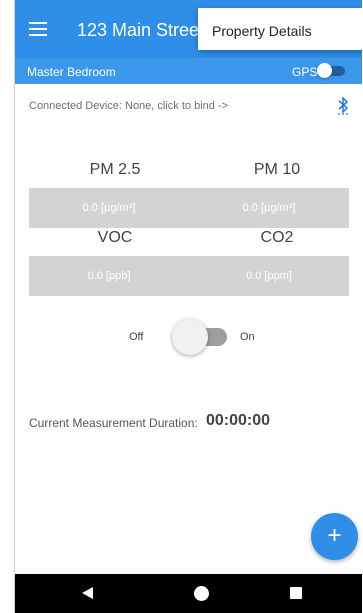 The width and height of the screenshot is (363, 613). What do you see at coordinates (128, 106) in the screenshot?
I see `connected-device-link: Connected Device: None, click to bind ->` at bounding box center [128, 106].